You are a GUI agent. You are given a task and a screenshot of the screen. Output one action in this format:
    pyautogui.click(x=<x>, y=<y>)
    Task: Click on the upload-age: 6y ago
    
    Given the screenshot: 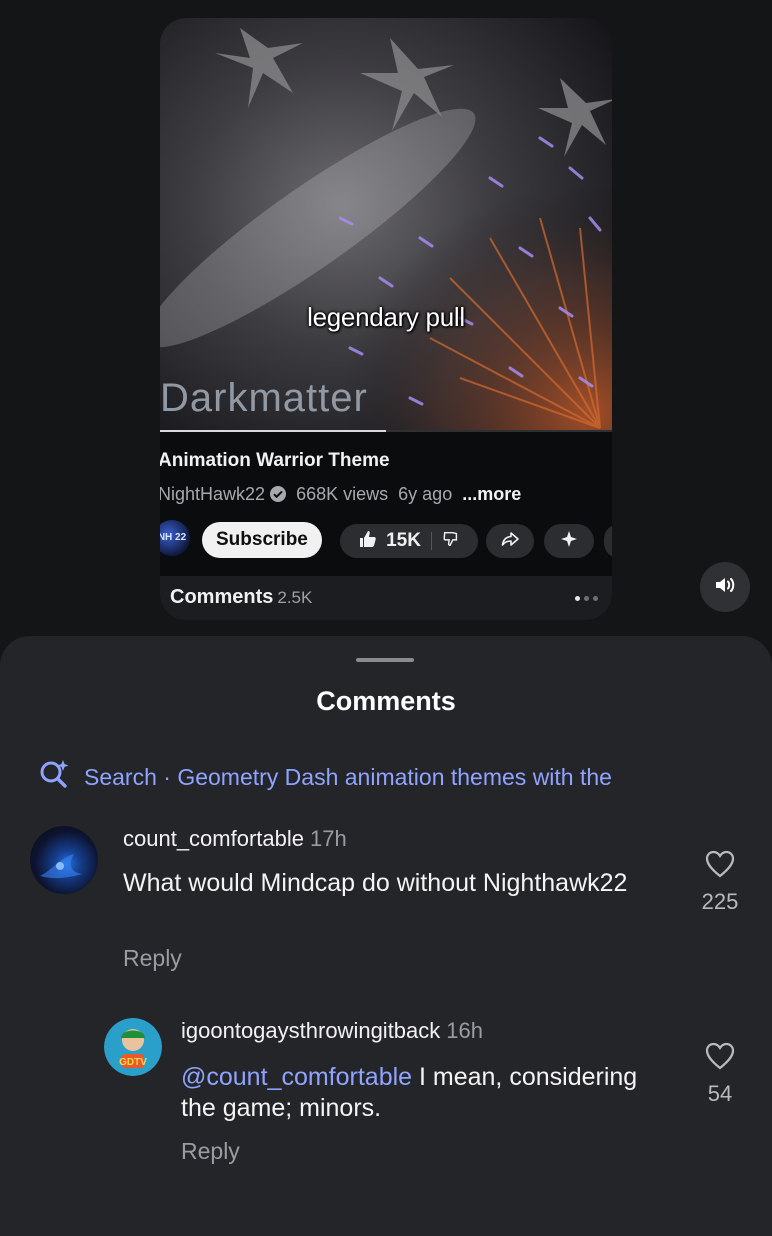 What is the action you would take?
    pyautogui.click(x=425, y=494)
    